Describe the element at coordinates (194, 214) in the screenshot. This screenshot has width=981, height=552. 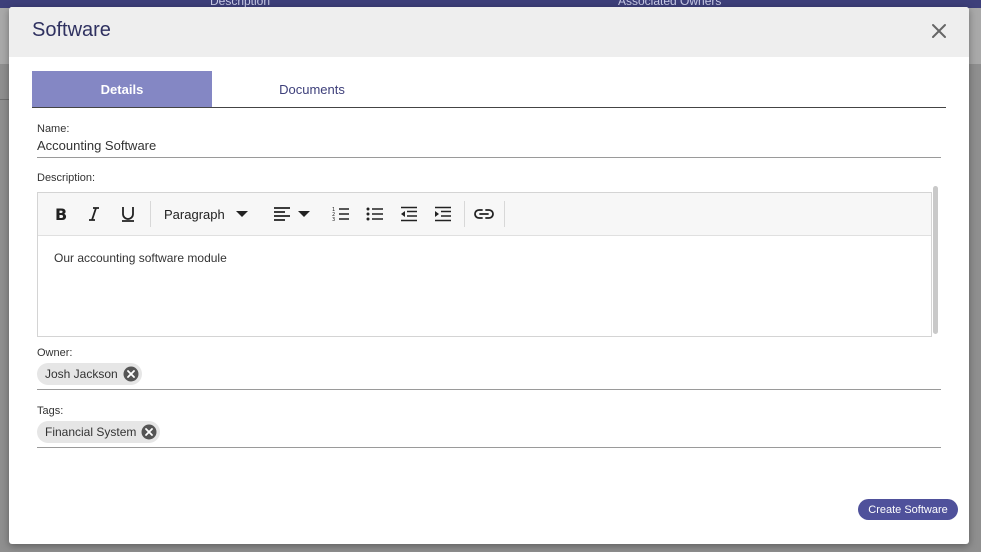
I see `block-format-value: Paragraph` at that location.